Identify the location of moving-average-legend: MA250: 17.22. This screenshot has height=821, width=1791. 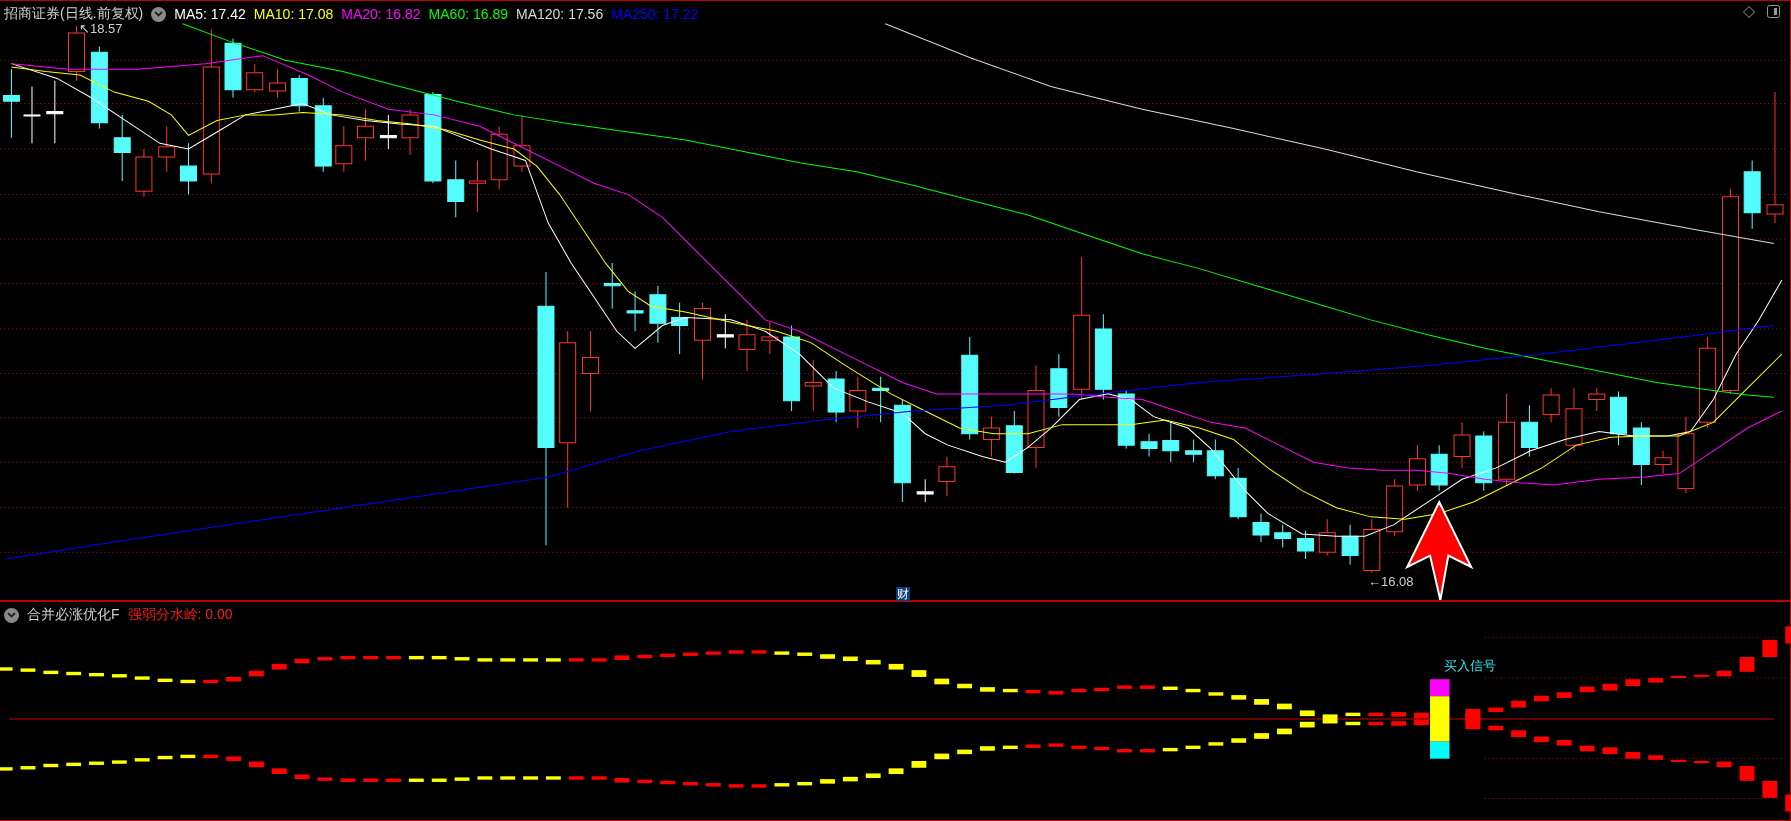
(655, 14).